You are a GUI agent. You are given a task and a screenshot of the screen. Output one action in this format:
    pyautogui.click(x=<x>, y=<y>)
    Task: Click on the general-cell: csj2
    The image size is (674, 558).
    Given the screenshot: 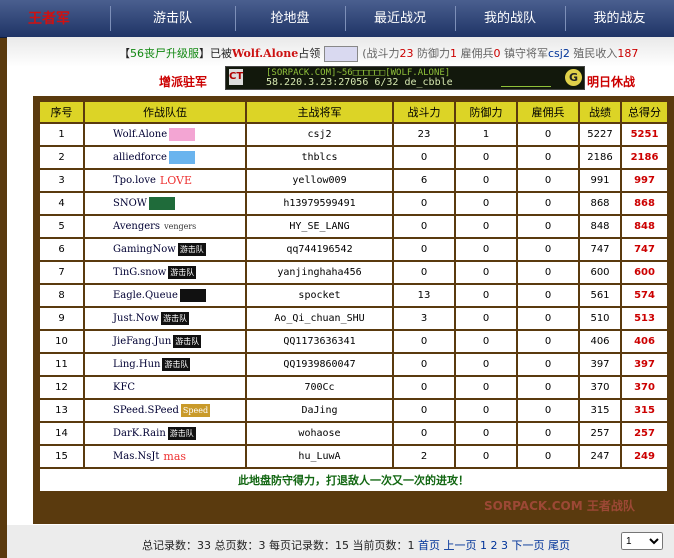 What is the action you would take?
    pyautogui.click(x=319, y=134)
    